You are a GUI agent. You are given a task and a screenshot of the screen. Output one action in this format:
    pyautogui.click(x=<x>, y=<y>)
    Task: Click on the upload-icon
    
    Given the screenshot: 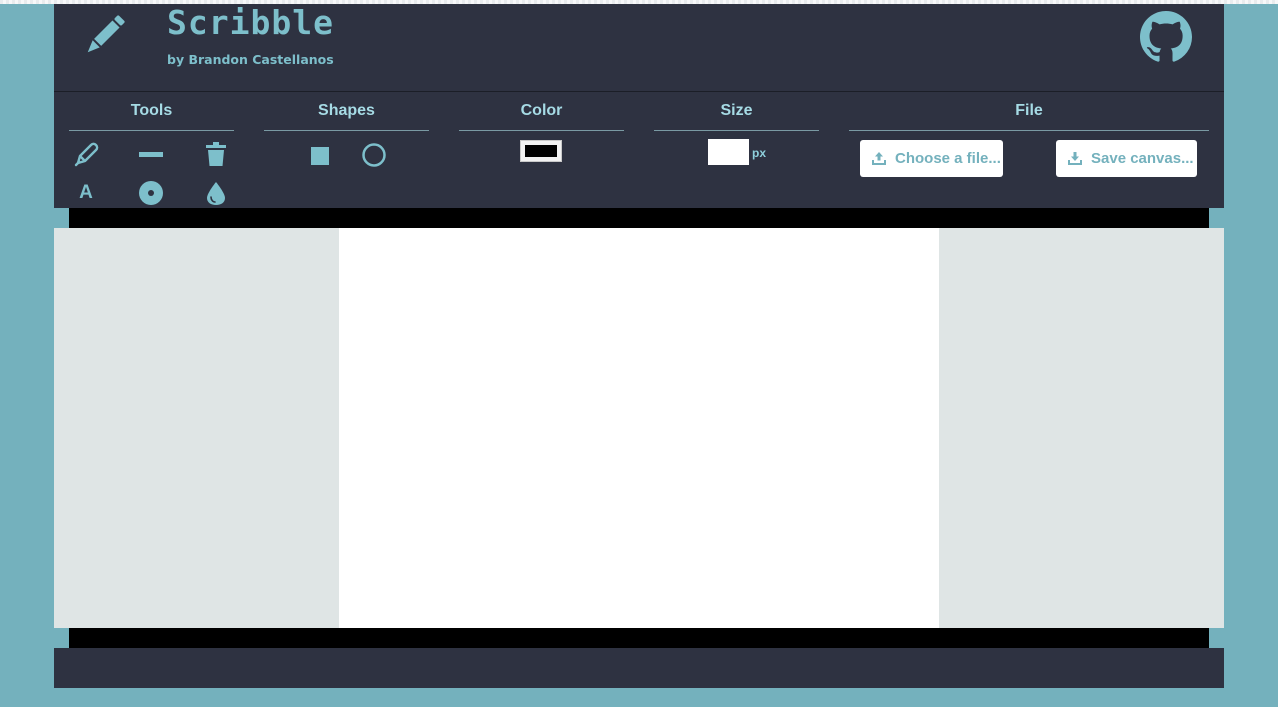 What is the action you would take?
    pyautogui.click(x=879, y=158)
    